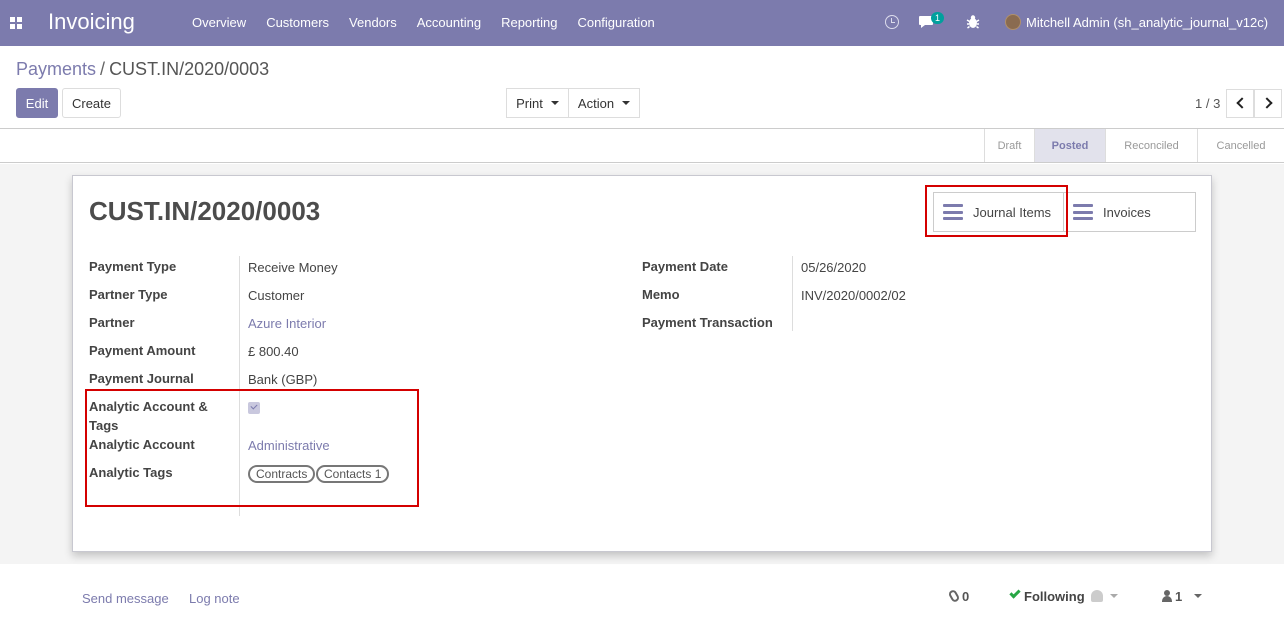 The width and height of the screenshot is (1284, 638). What do you see at coordinates (283, 379) in the screenshot?
I see `value-payment-journal: Bank (GBP)` at bounding box center [283, 379].